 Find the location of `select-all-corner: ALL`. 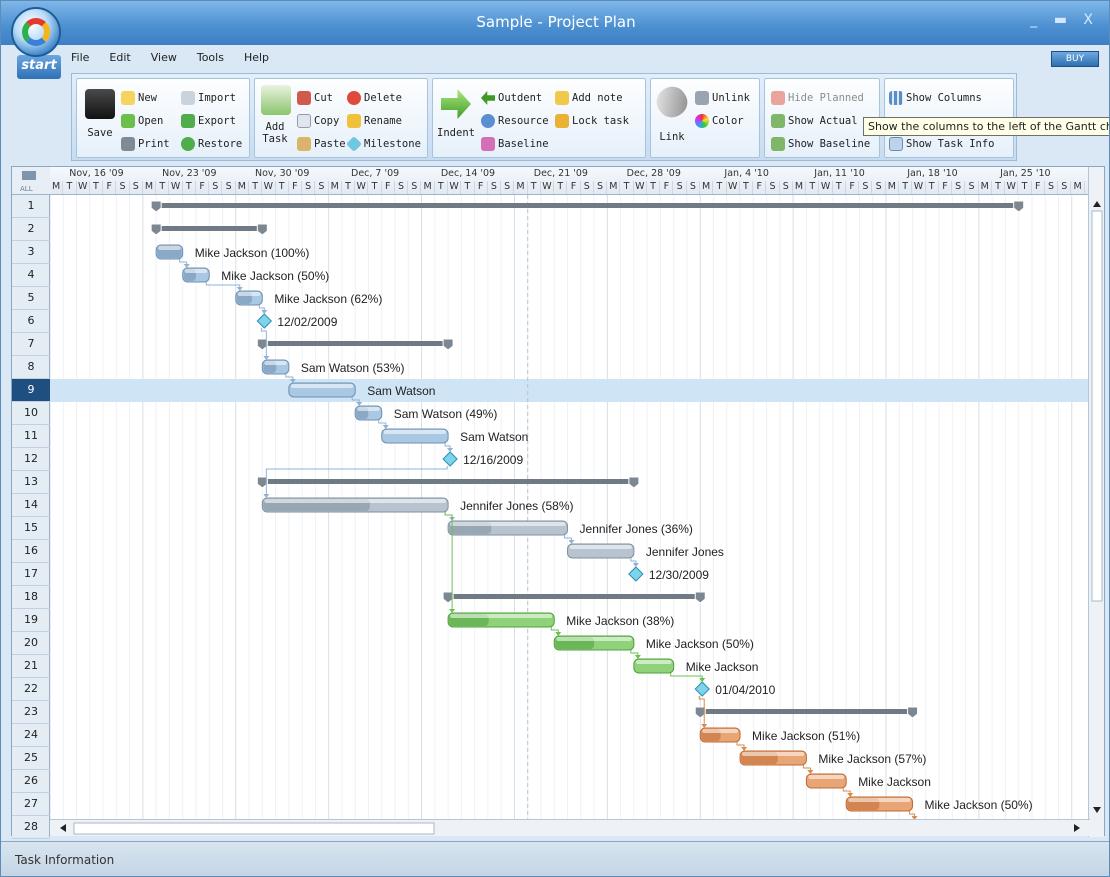

select-all-corner: ALL is located at coordinates (31, 181).